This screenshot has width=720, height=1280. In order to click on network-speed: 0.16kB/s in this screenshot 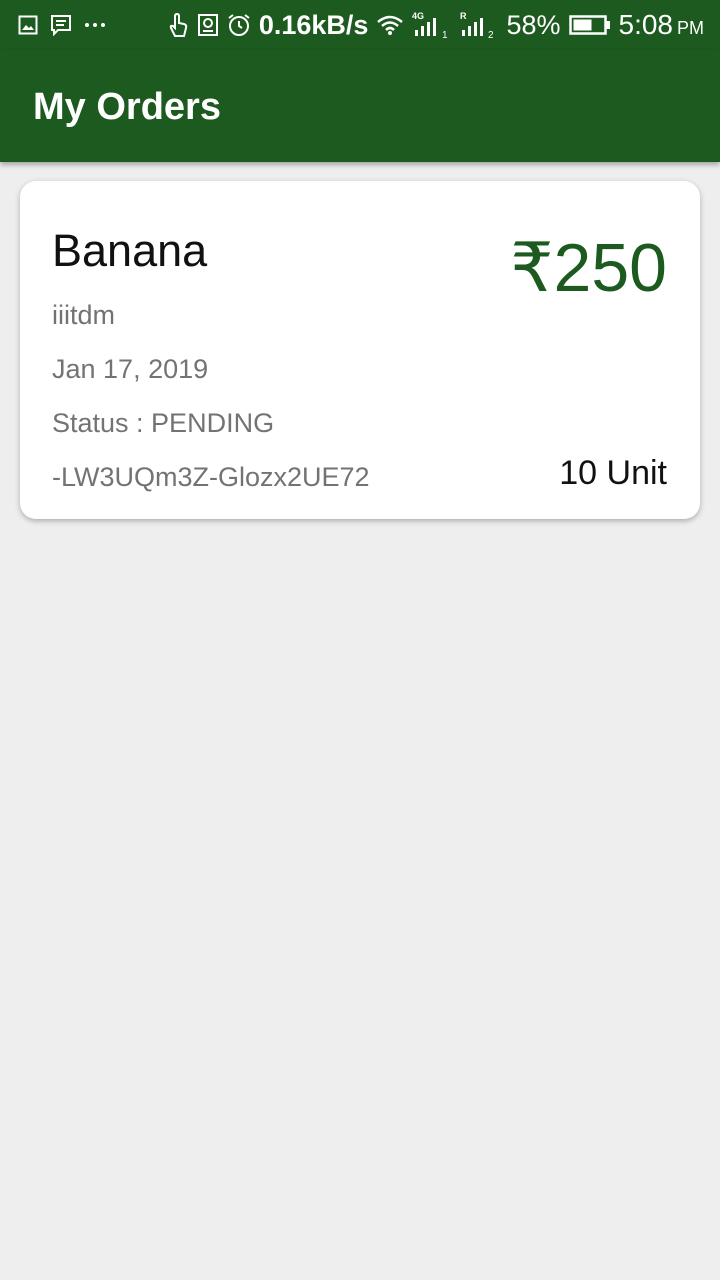, I will do `click(313, 24)`.